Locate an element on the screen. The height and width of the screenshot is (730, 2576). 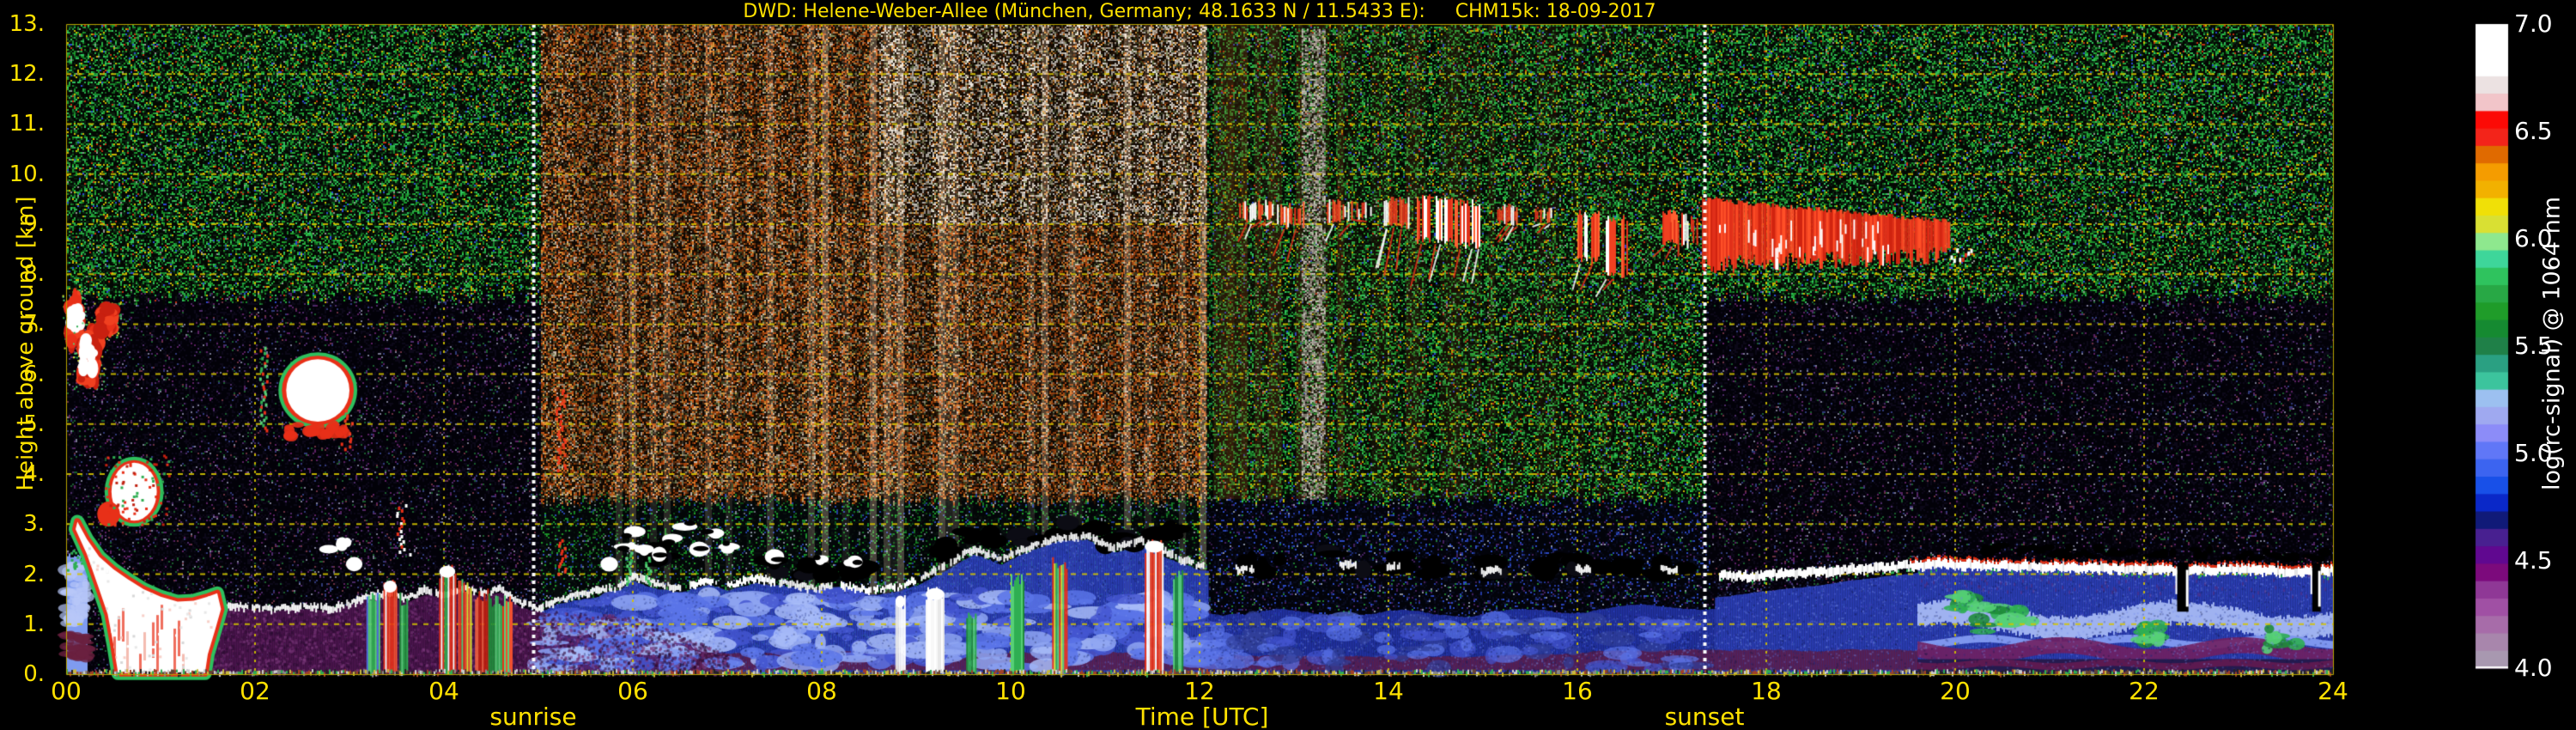
x-tick-label: 16 is located at coordinates (1577, 691).